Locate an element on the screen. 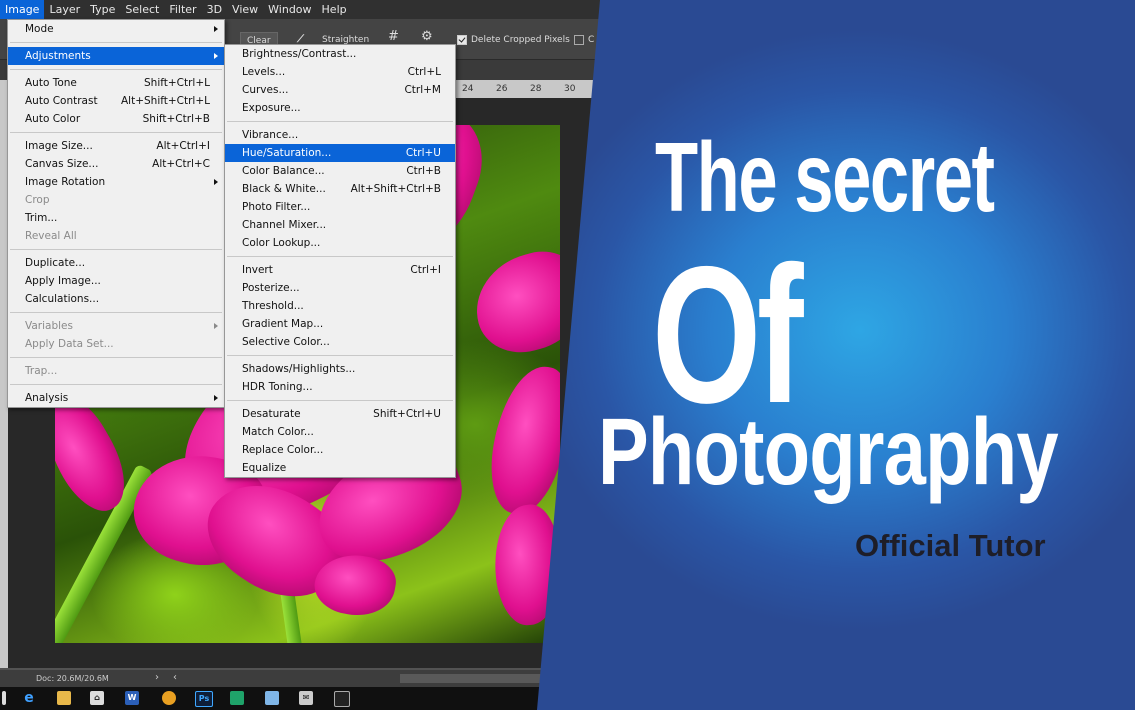 The width and height of the screenshot is (1135, 710). menu-item-crop: Crop is located at coordinates (116, 200).